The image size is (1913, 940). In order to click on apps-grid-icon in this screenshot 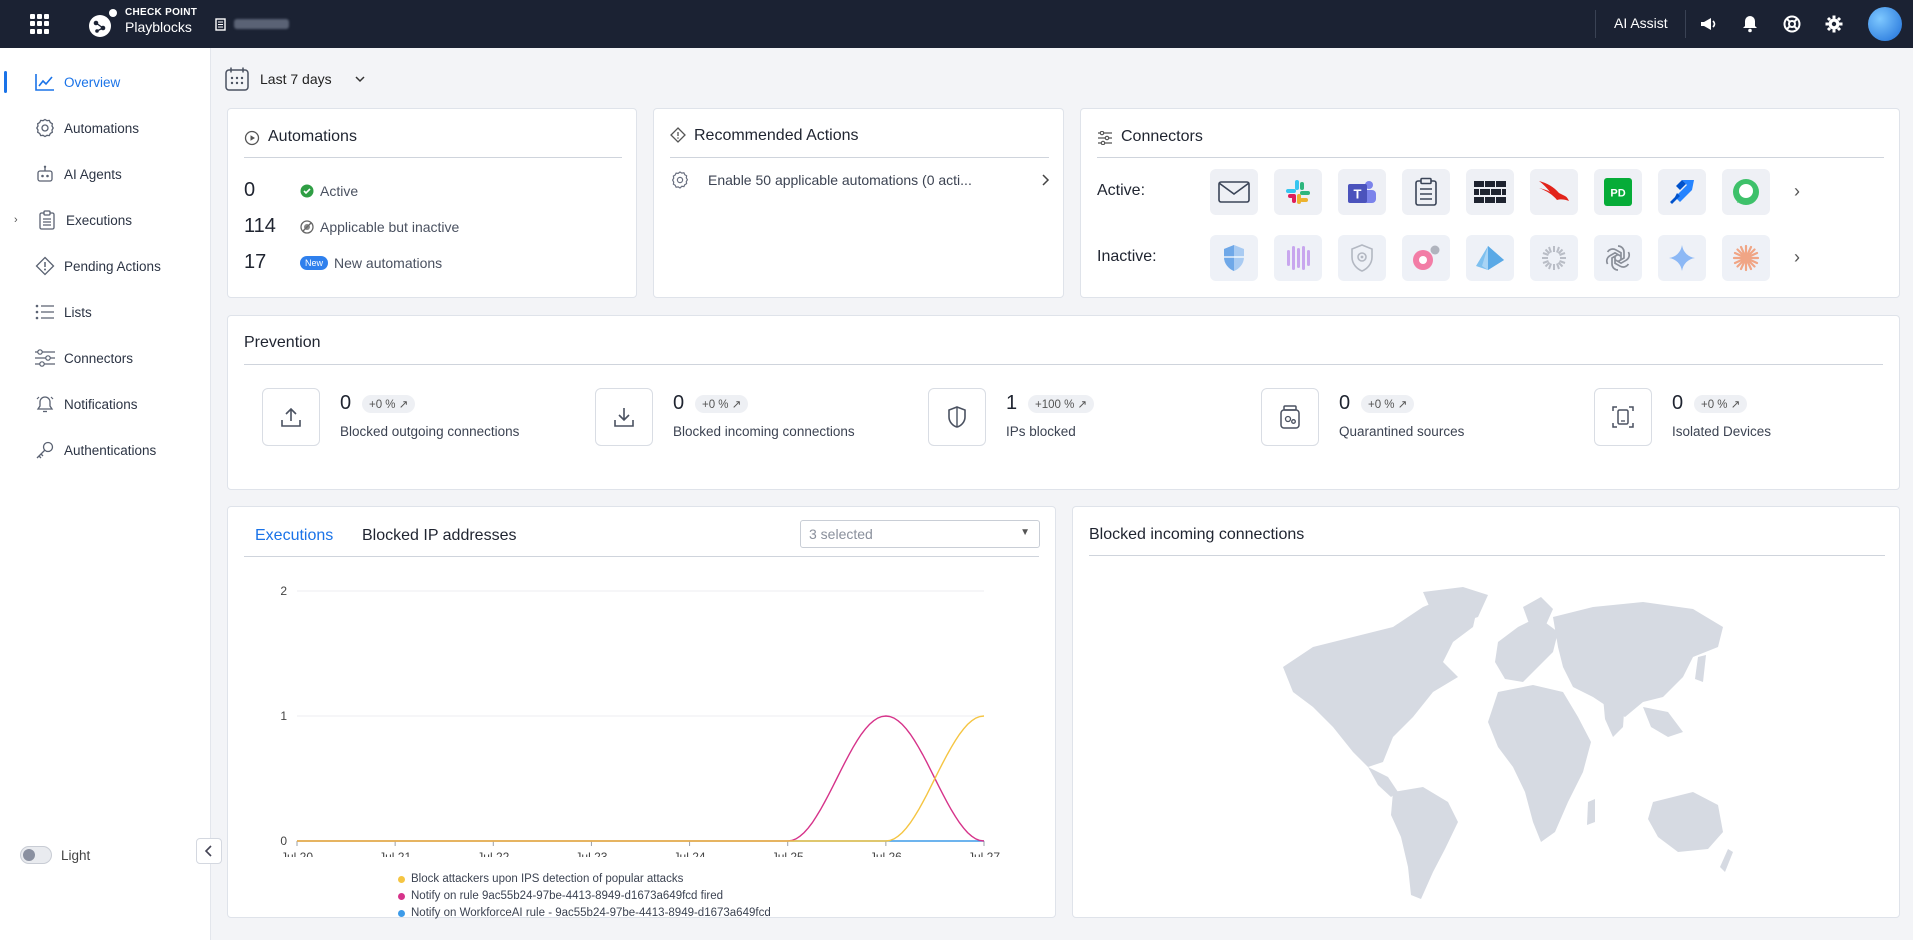, I will do `click(40, 24)`.